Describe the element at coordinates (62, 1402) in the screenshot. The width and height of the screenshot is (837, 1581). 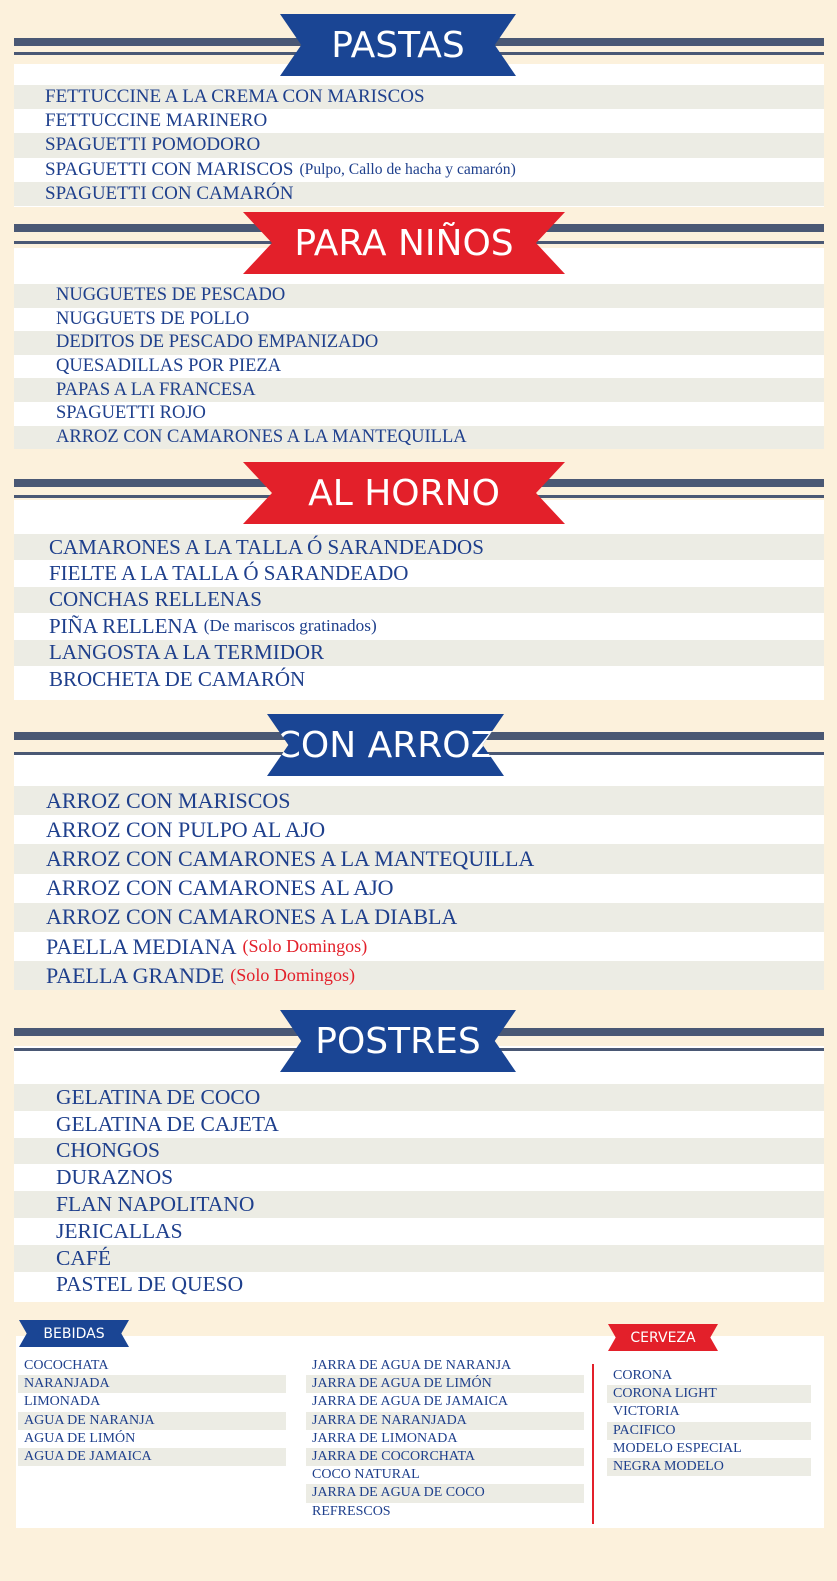
I see `drink-item: LIMONADA` at that location.